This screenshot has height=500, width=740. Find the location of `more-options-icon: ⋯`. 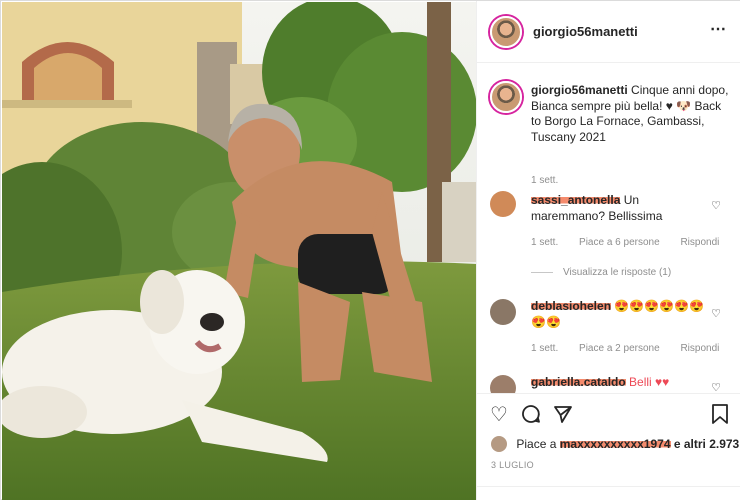

more-options-icon: ⋯ is located at coordinates (718, 30).